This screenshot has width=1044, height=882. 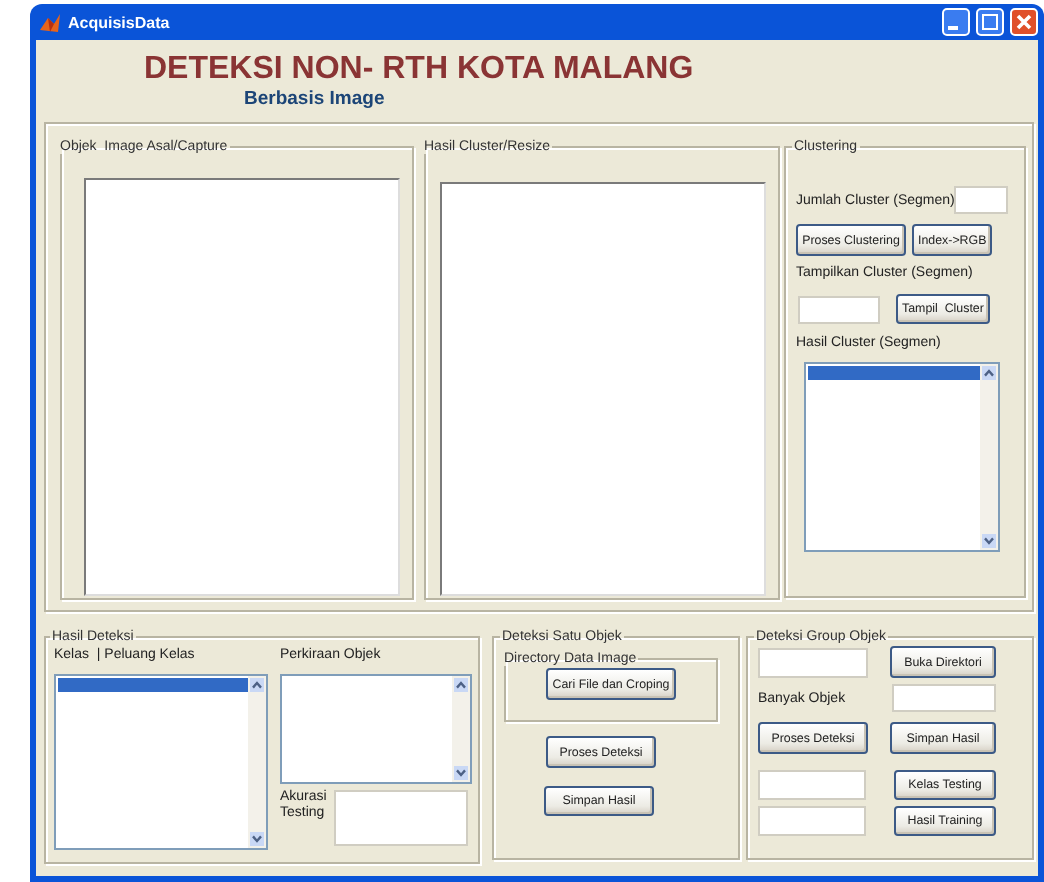 I want to click on app-icon, so click(x=50, y=22).